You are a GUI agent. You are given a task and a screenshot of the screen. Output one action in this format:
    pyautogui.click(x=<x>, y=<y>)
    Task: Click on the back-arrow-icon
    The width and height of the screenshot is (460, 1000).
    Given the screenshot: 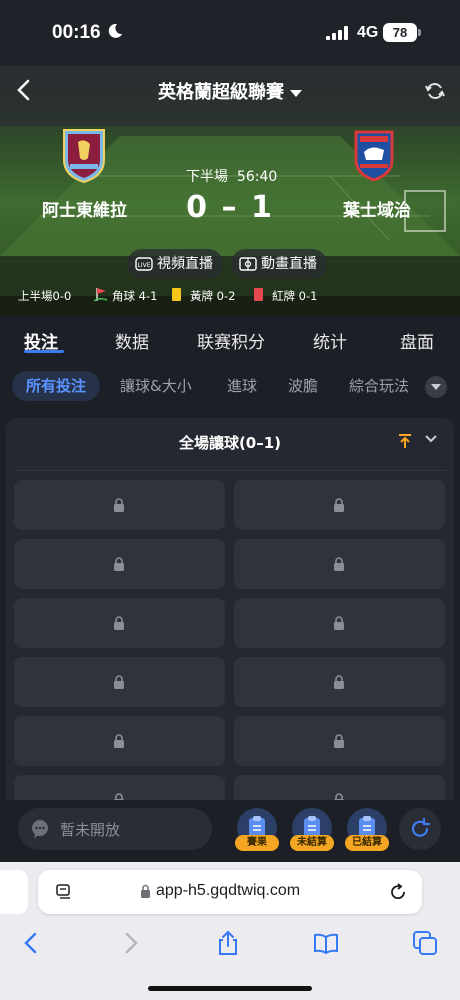 What is the action you would take?
    pyautogui.click(x=31, y=943)
    